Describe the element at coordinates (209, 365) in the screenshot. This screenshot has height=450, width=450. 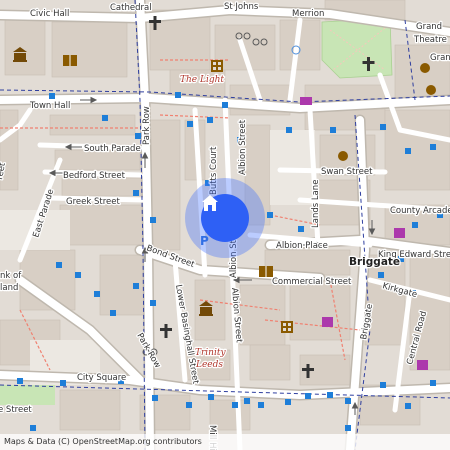
I see `poi-trinity-2: Leeds` at that location.